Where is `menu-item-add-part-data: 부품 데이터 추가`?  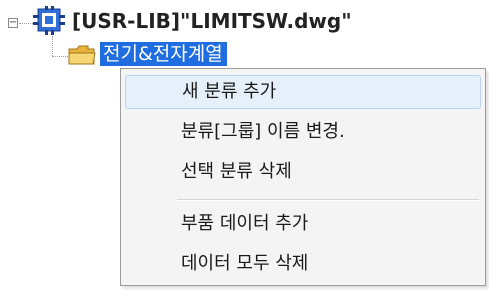
menu-item-add-part-data: 부품 데이터 추가 is located at coordinates (303, 224).